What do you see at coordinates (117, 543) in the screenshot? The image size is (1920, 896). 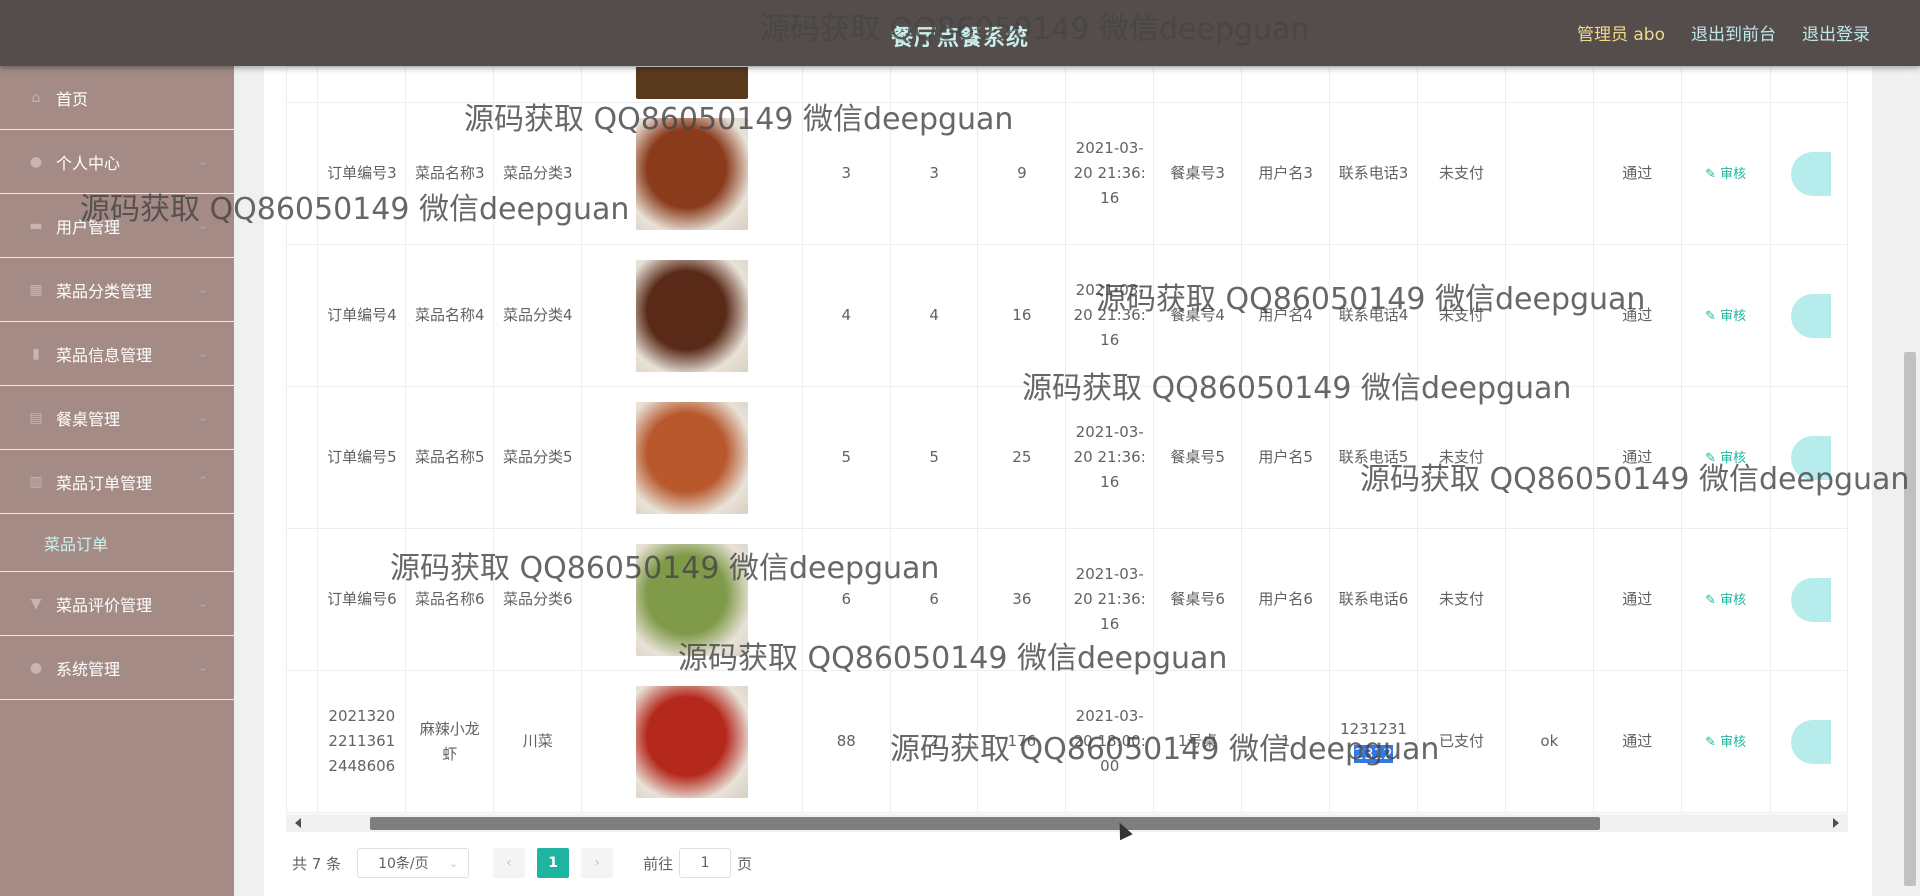 I see `sidebar-subitem-dish-orders: 菜品订单` at bounding box center [117, 543].